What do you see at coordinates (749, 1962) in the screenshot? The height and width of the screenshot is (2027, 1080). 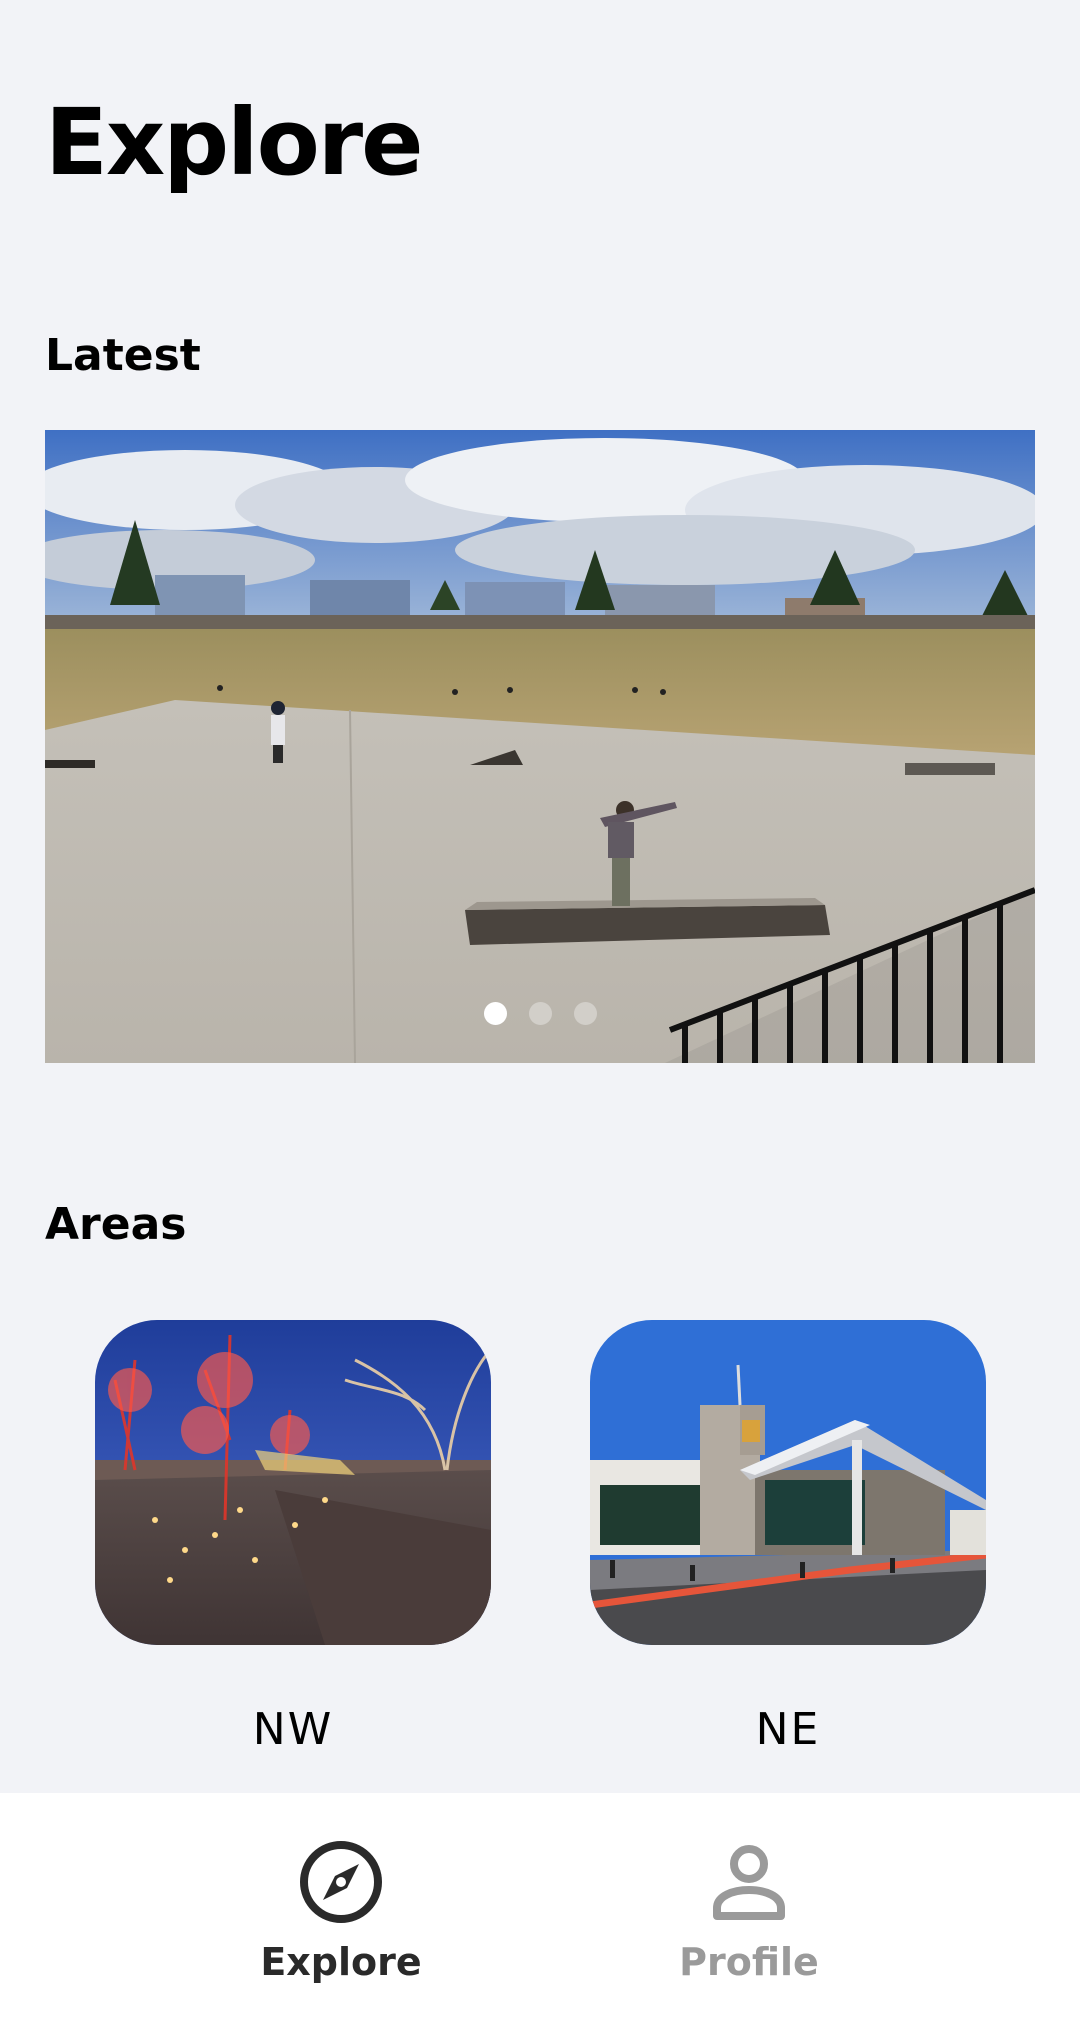 I see `nav-profile-label: Profile` at bounding box center [749, 1962].